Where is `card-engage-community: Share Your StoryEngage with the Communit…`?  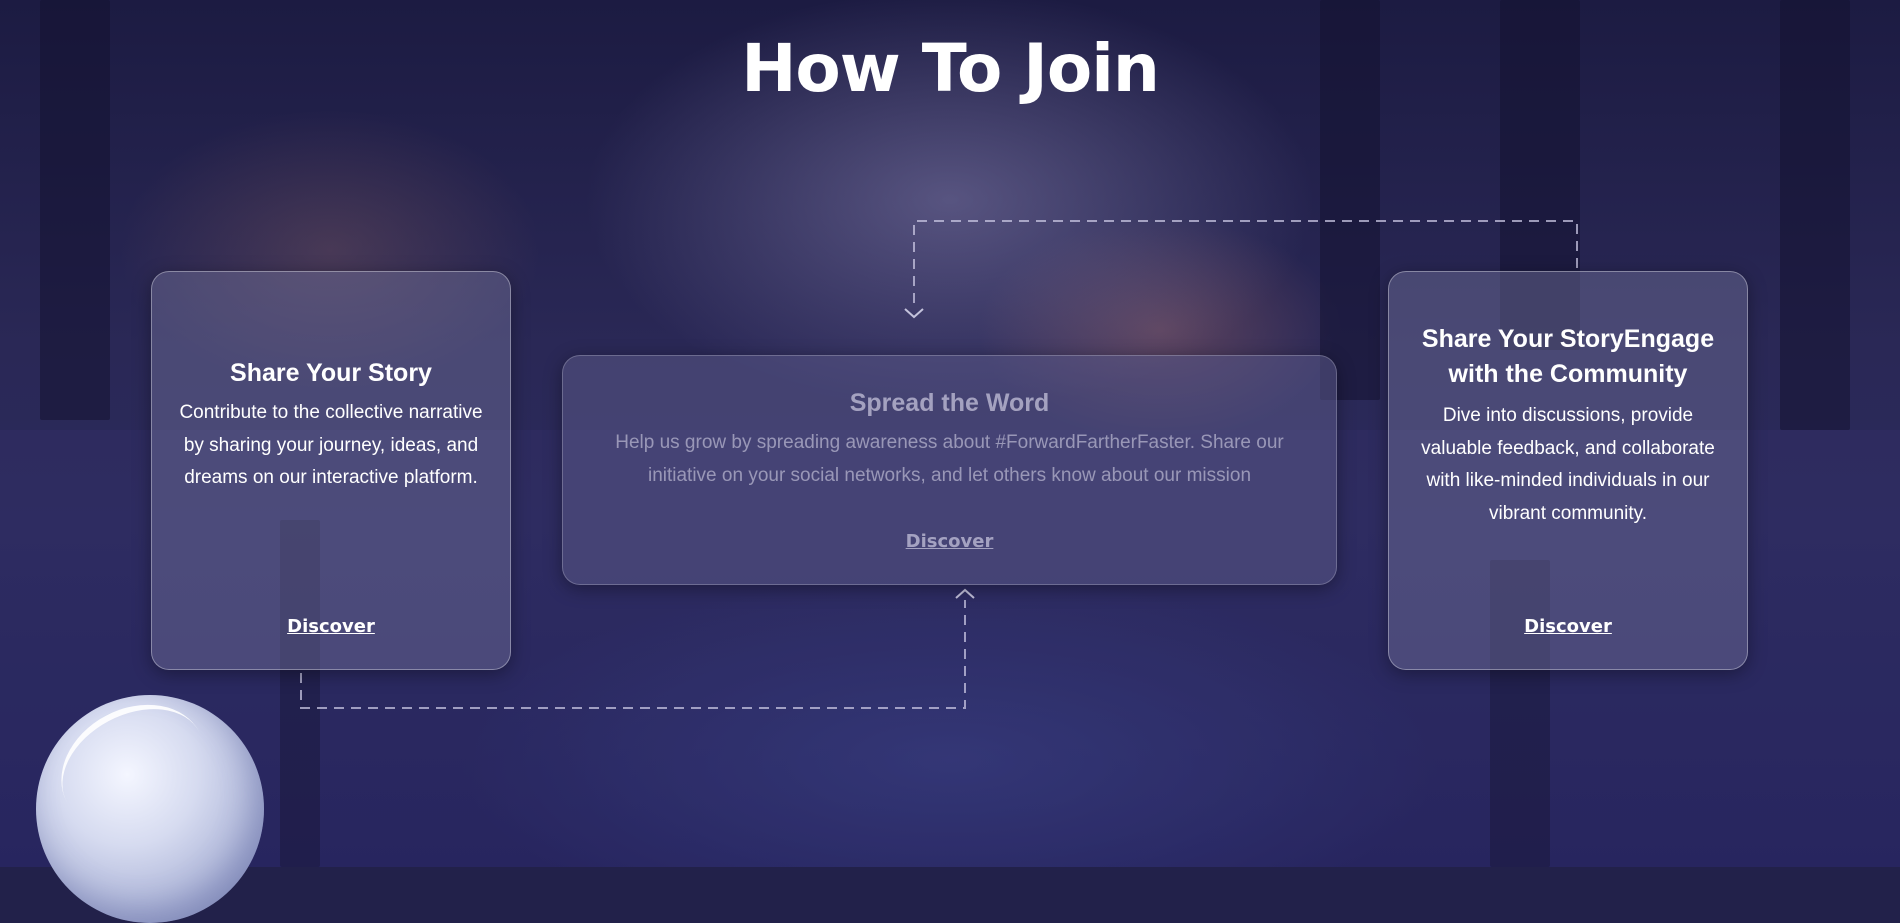 card-engage-community: Share Your StoryEngage with the Communit… is located at coordinates (1568, 470).